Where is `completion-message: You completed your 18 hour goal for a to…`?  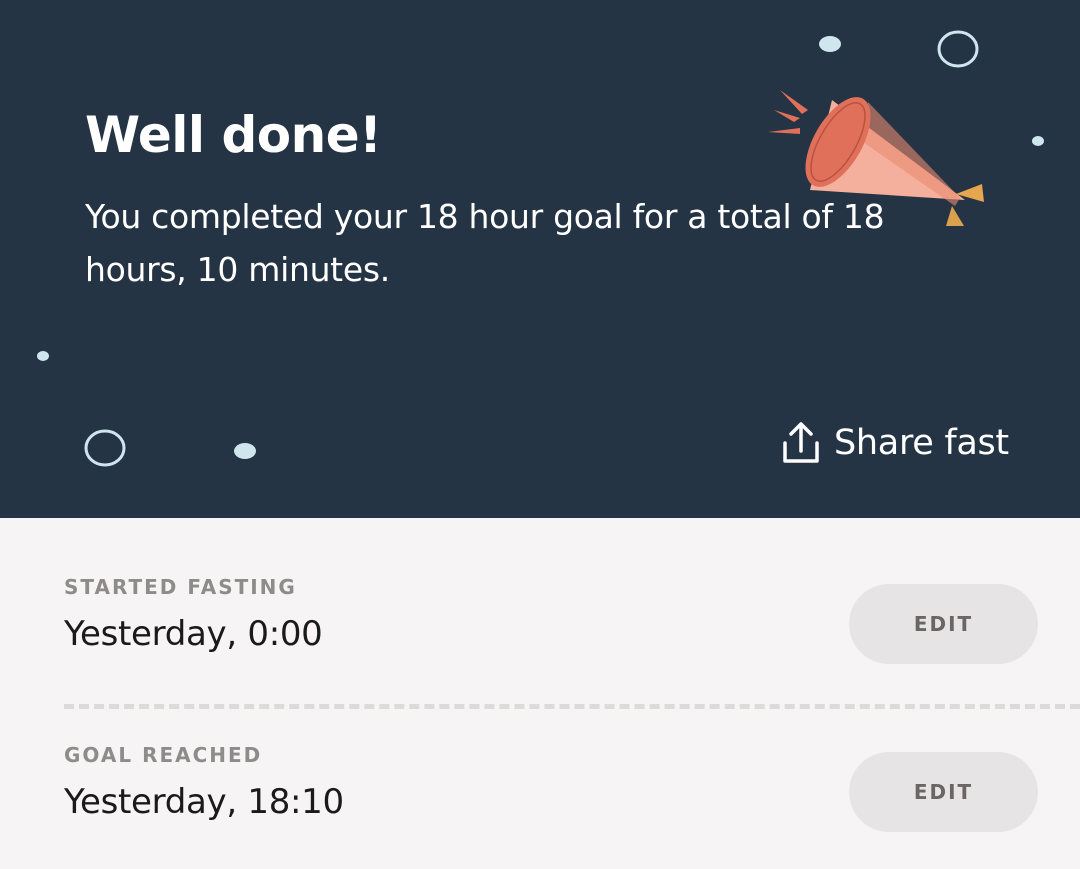
completion-message: You completed your 18 hour goal for a to… is located at coordinates (485, 243).